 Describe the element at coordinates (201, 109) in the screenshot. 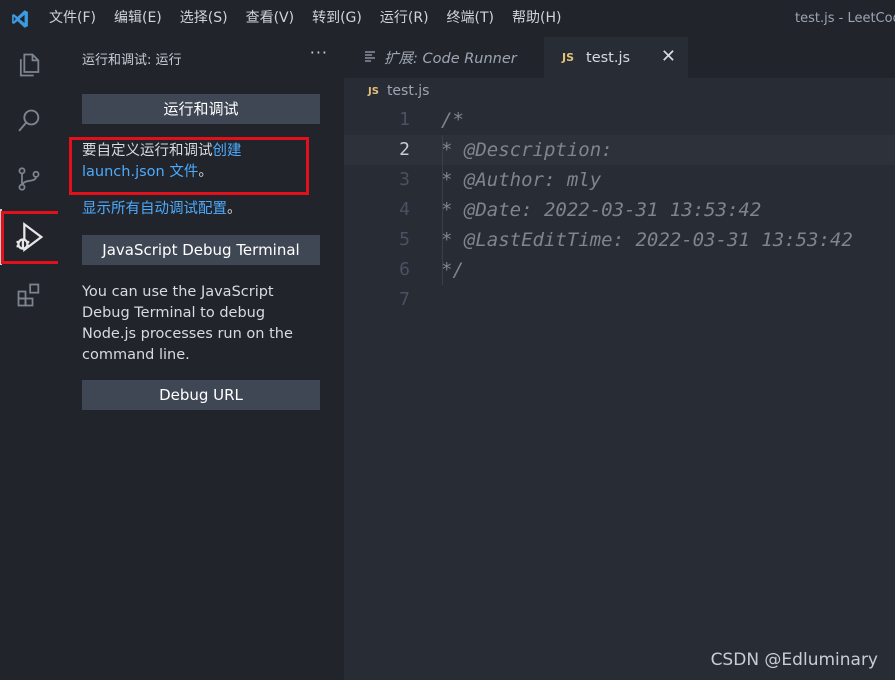

I see `run-and-debug-button: 运行和调试` at that location.